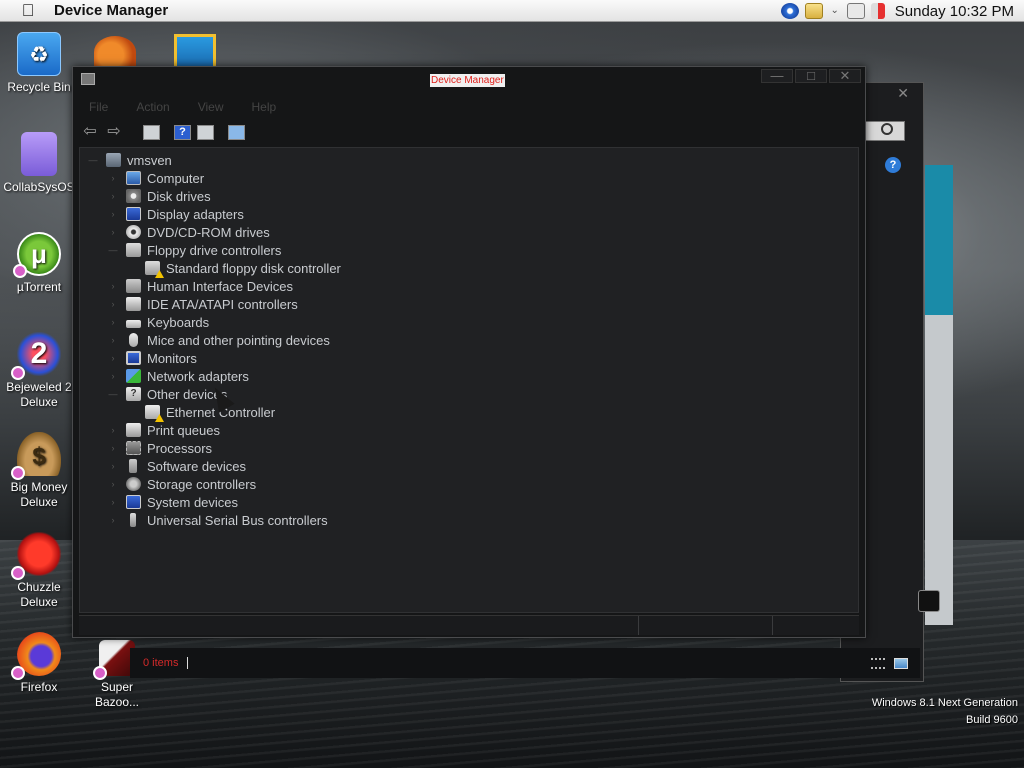  What do you see at coordinates (156, 178) in the screenshot?
I see `tree-item-computer: › Computer` at bounding box center [156, 178].